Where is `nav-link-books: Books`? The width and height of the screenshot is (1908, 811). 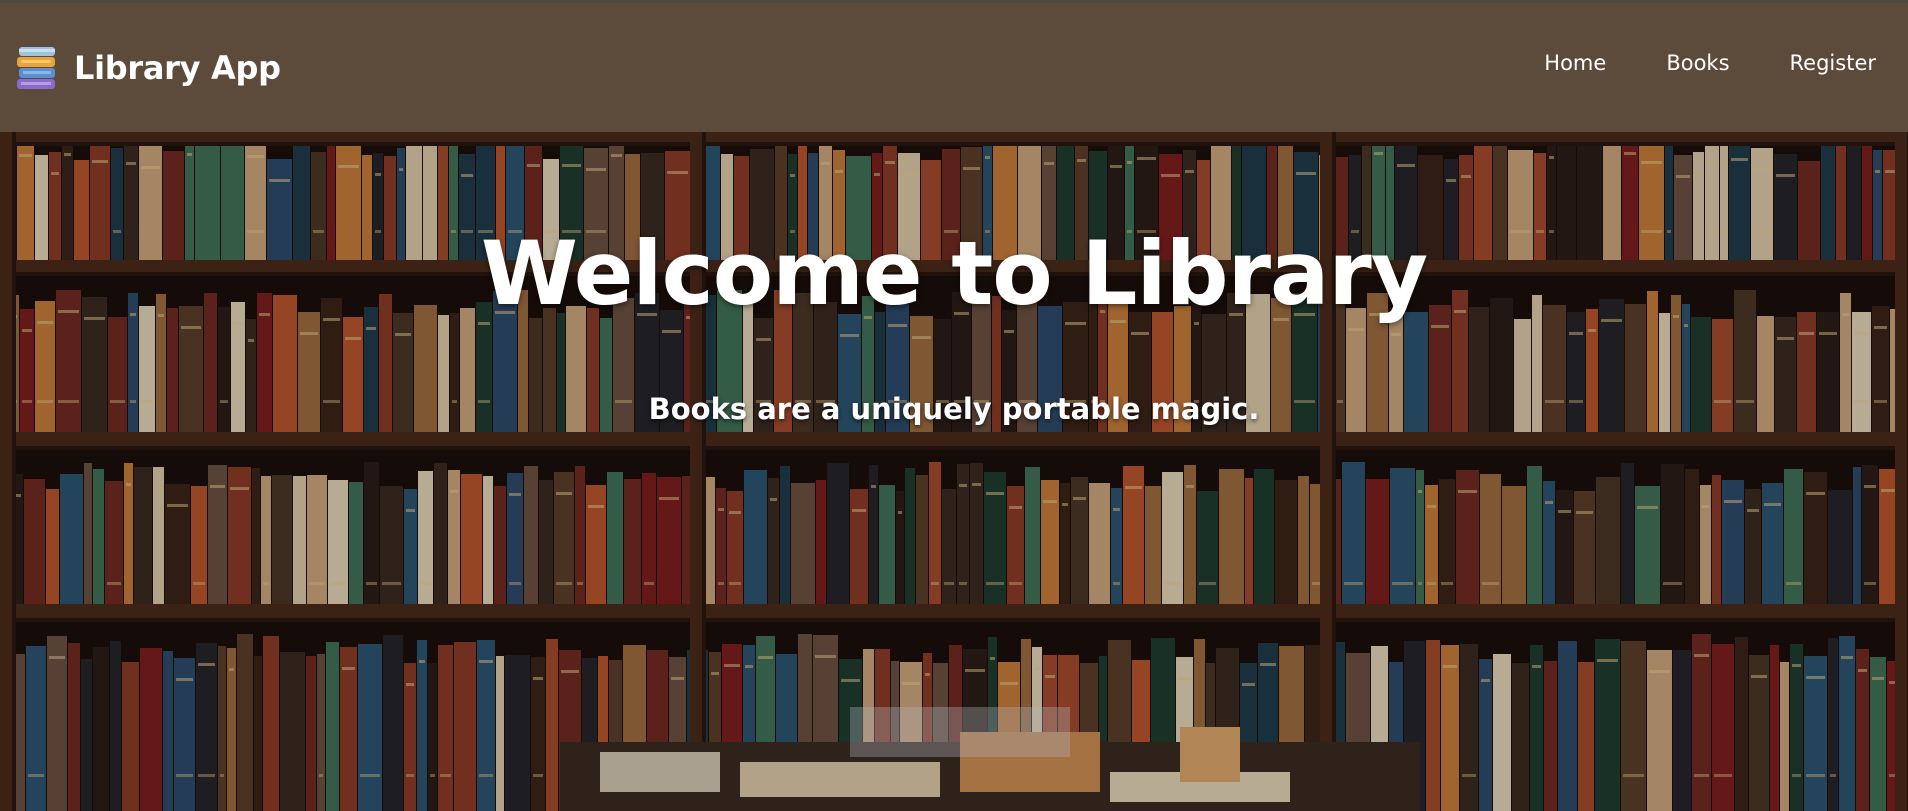
nav-link-books: Books is located at coordinates (1697, 63).